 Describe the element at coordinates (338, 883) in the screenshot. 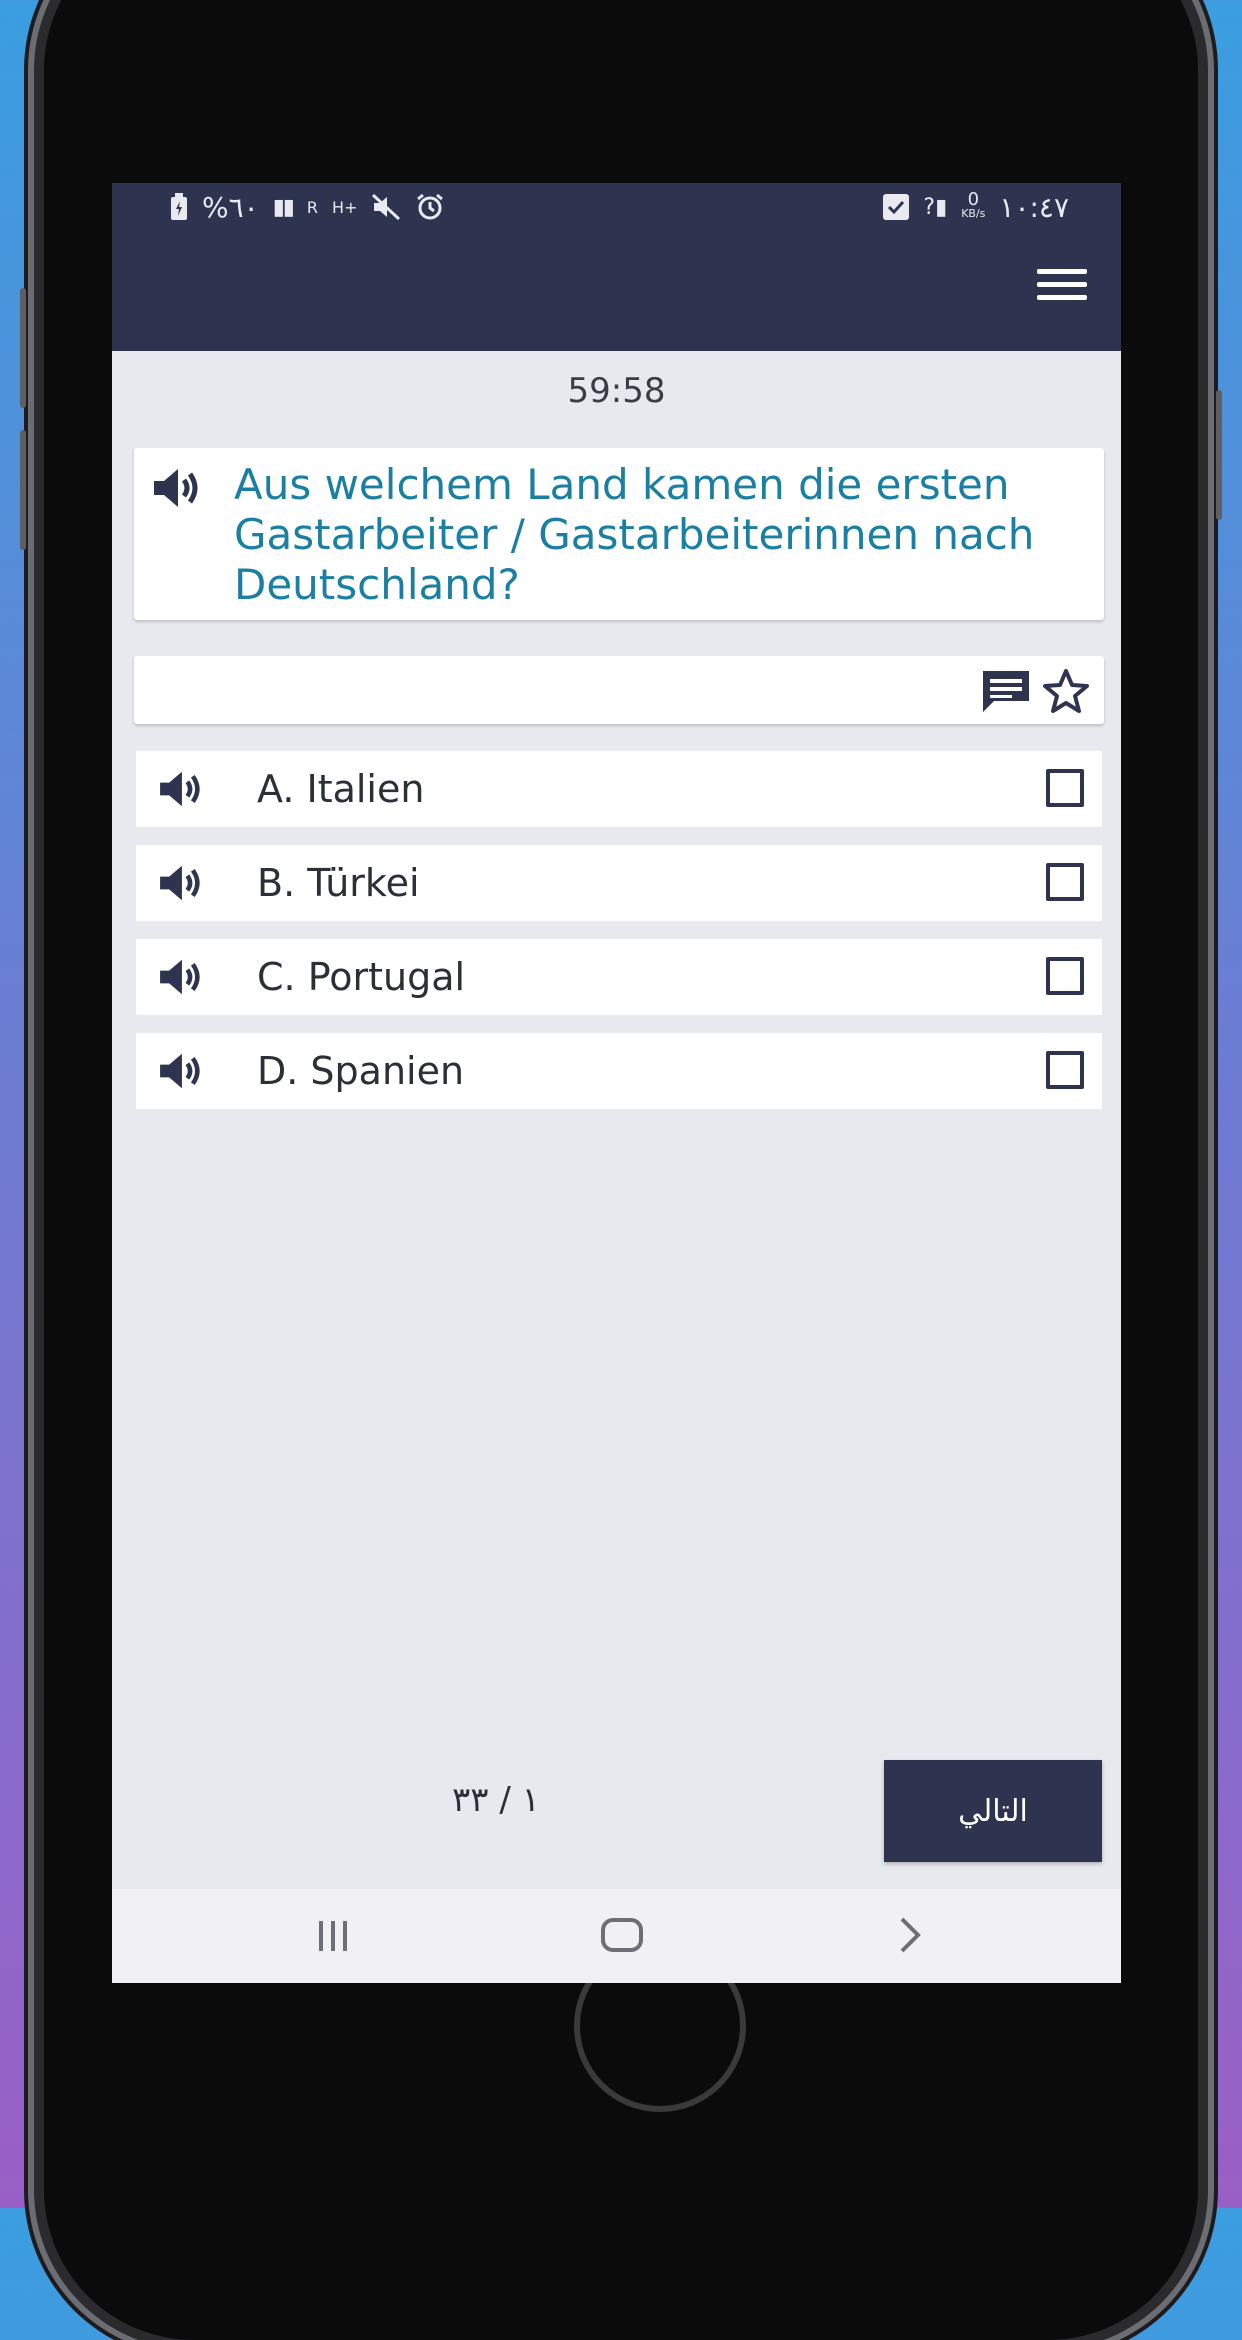

I see `answer-label: B. Türkei` at that location.